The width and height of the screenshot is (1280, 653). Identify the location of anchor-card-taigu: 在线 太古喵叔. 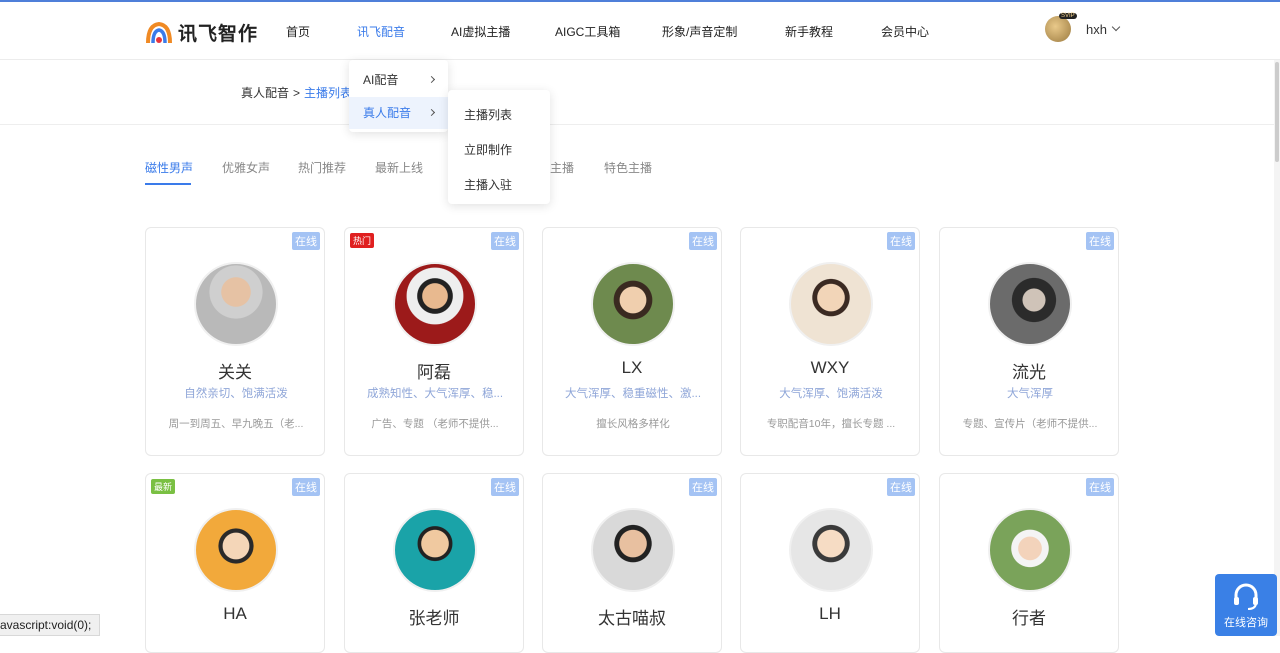
(632, 563).